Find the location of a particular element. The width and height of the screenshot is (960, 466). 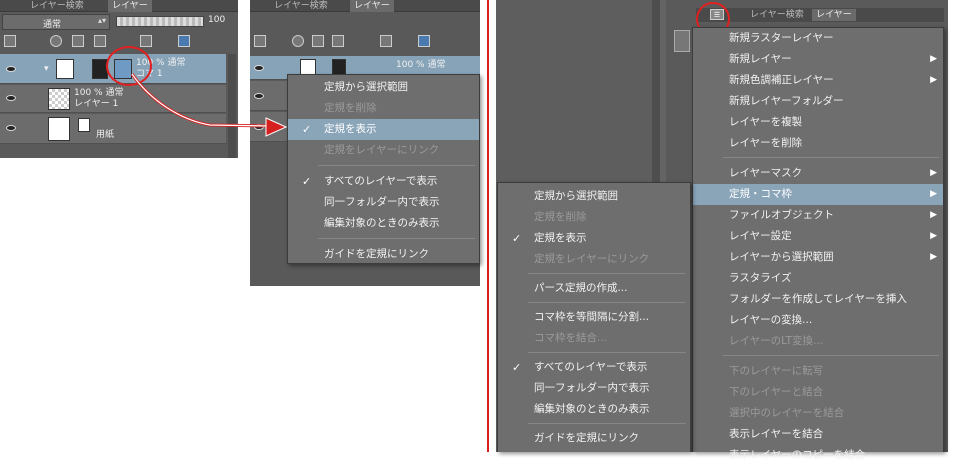

annotation-arrow is located at coordinates (209, 105).